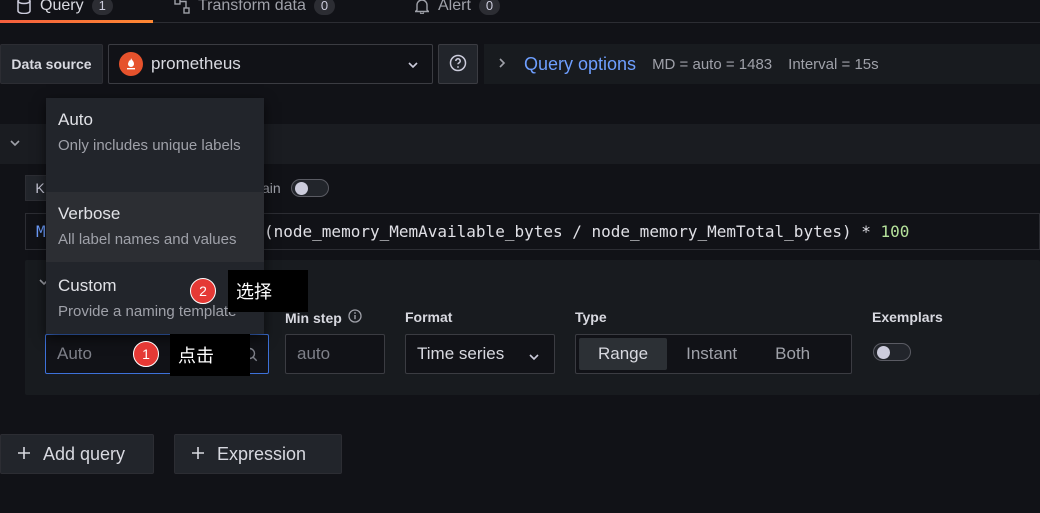 The height and width of the screenshot is (513, 1040). I want to click on option-title: Auto, so click(75, 119).